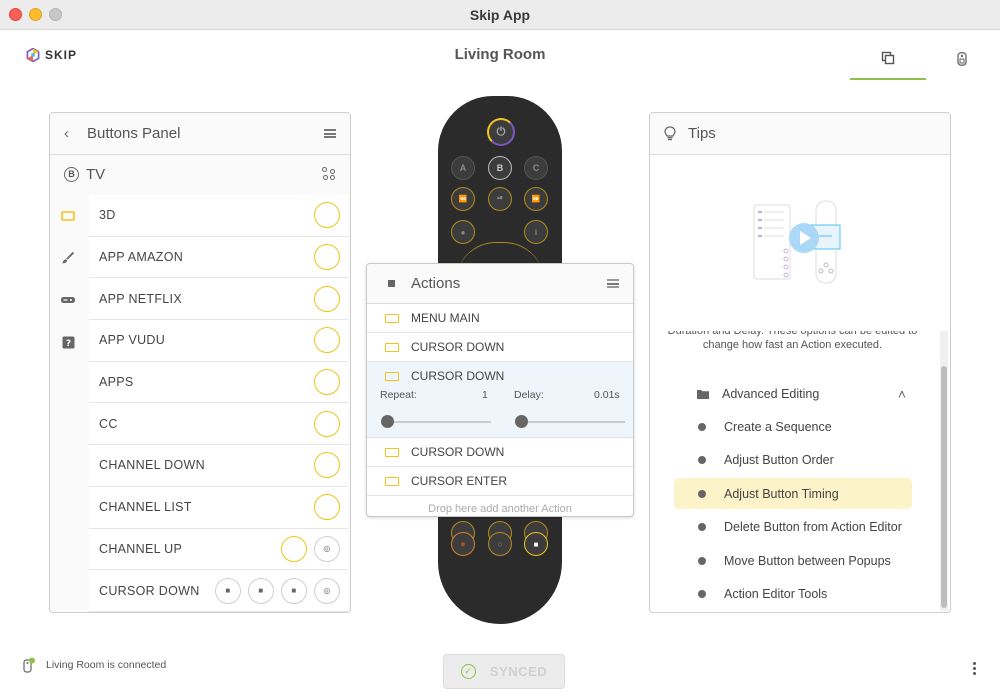 This screenshot has width=1000, height=696. I want to click on tab-remote, so click(962, 59).